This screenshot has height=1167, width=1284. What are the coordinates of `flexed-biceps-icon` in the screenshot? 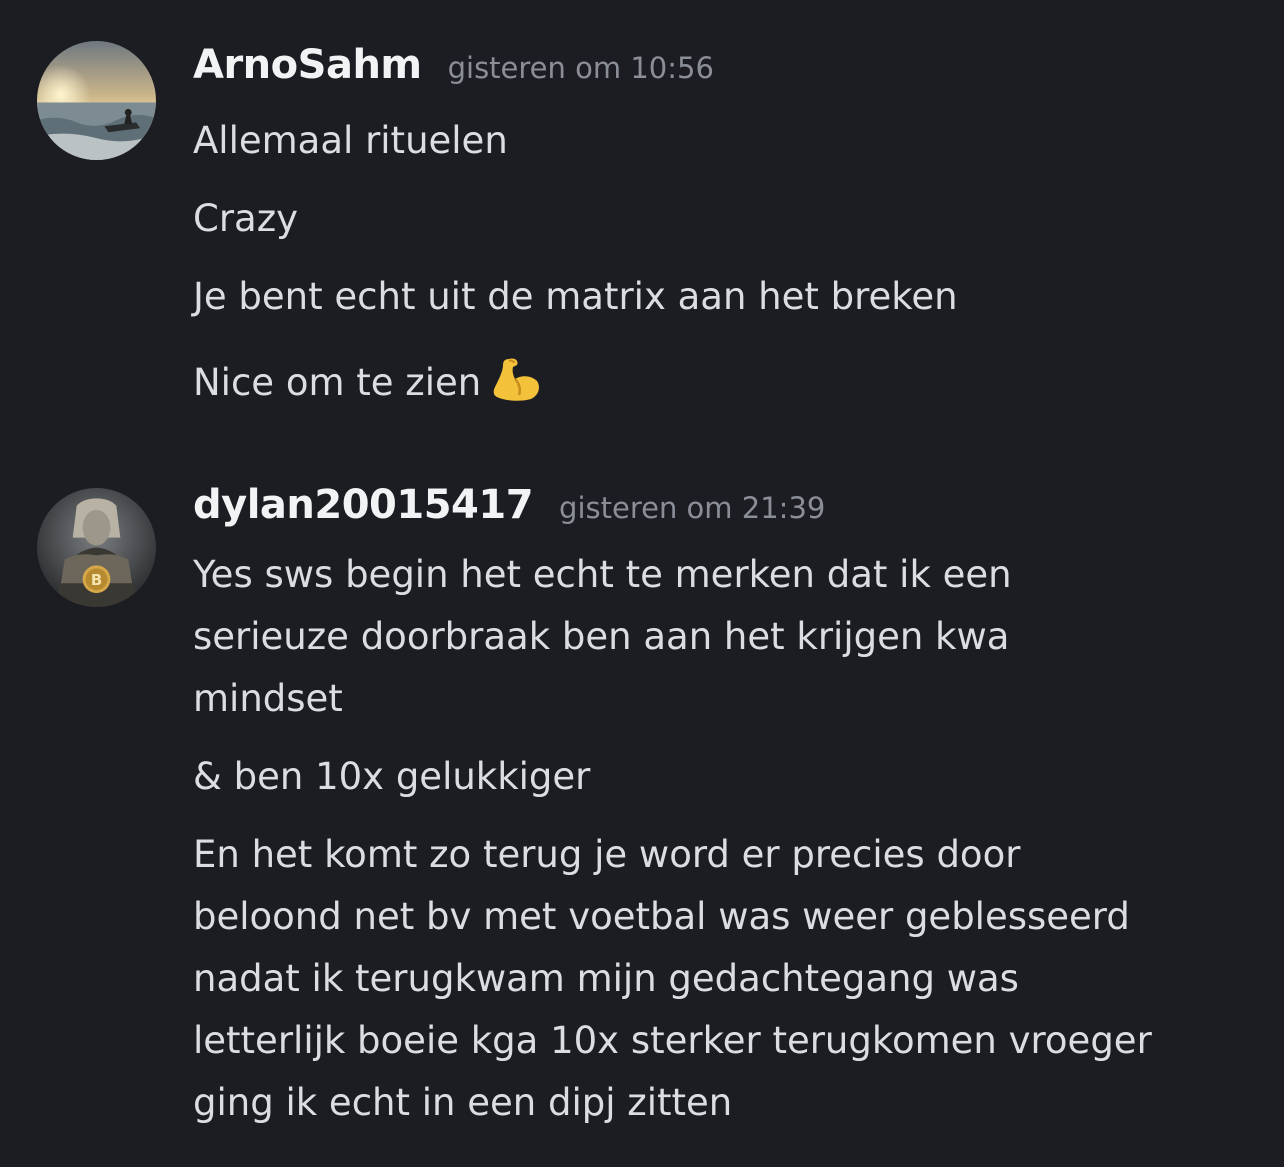 It's located at (516, 379).